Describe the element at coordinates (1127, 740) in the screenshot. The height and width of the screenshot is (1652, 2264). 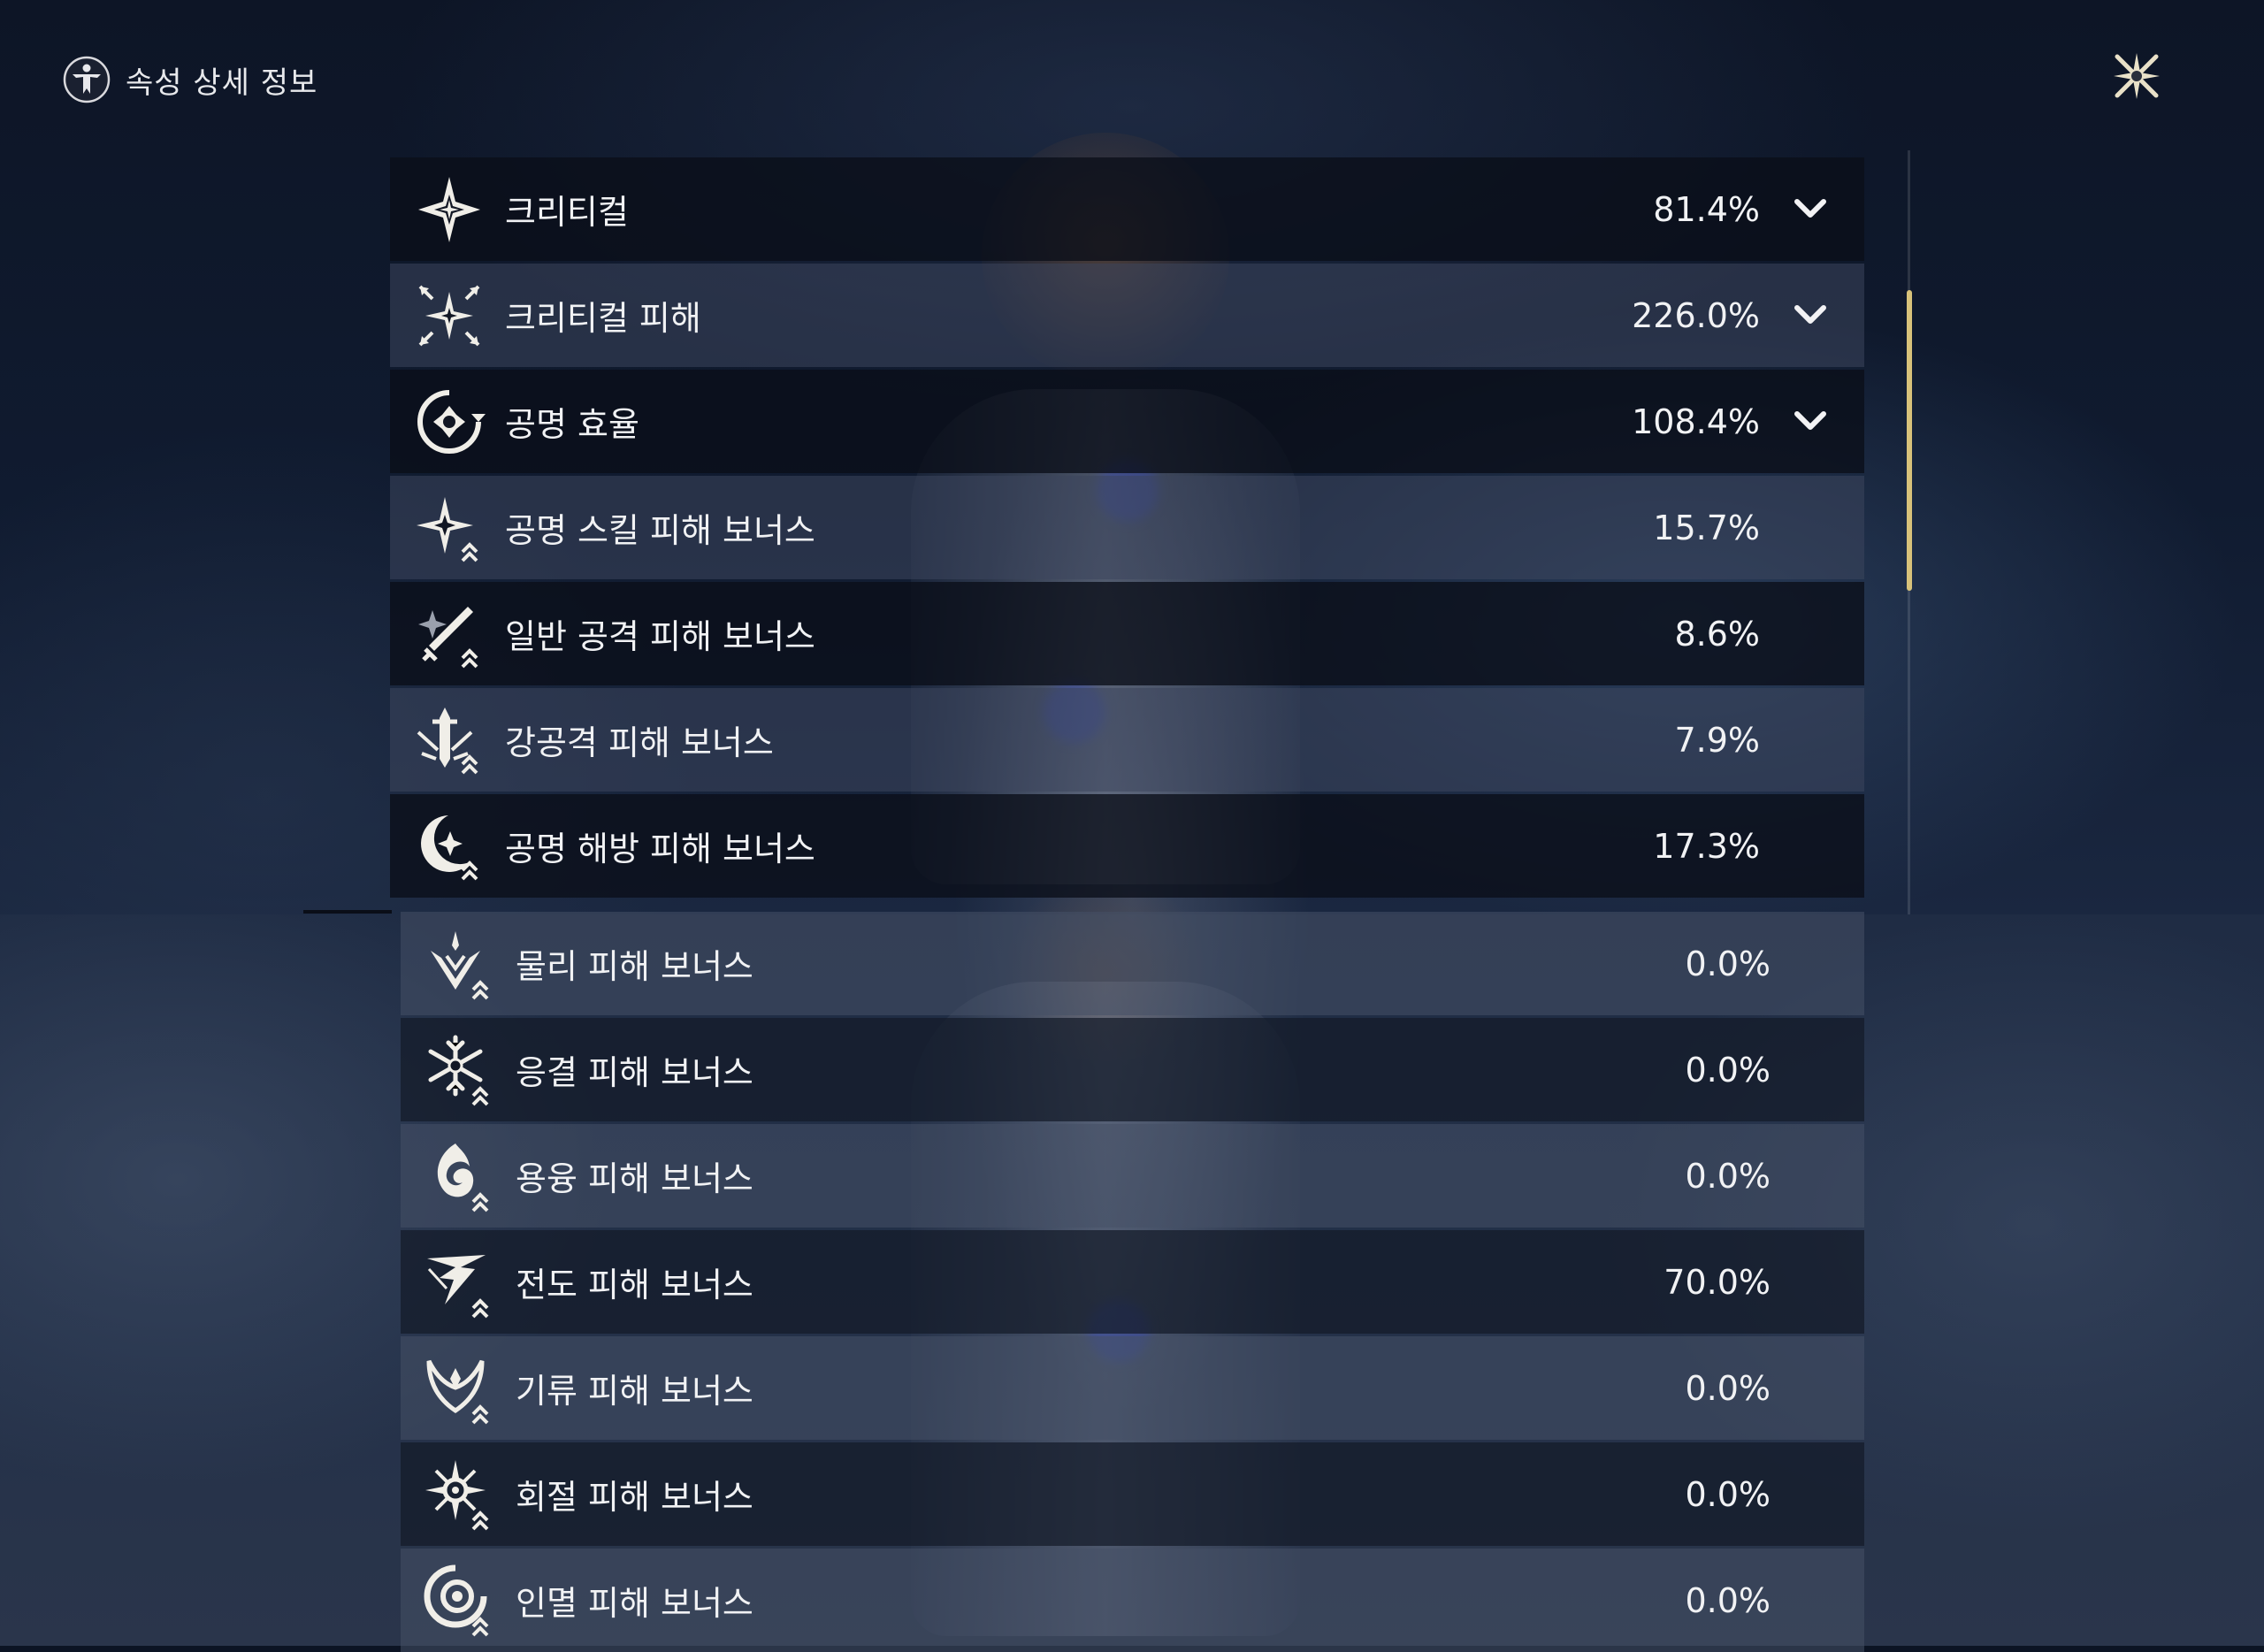
I see `stat-row-heavy-attack-bonus: 강공격 피해 보너스 7.9%` at that location.